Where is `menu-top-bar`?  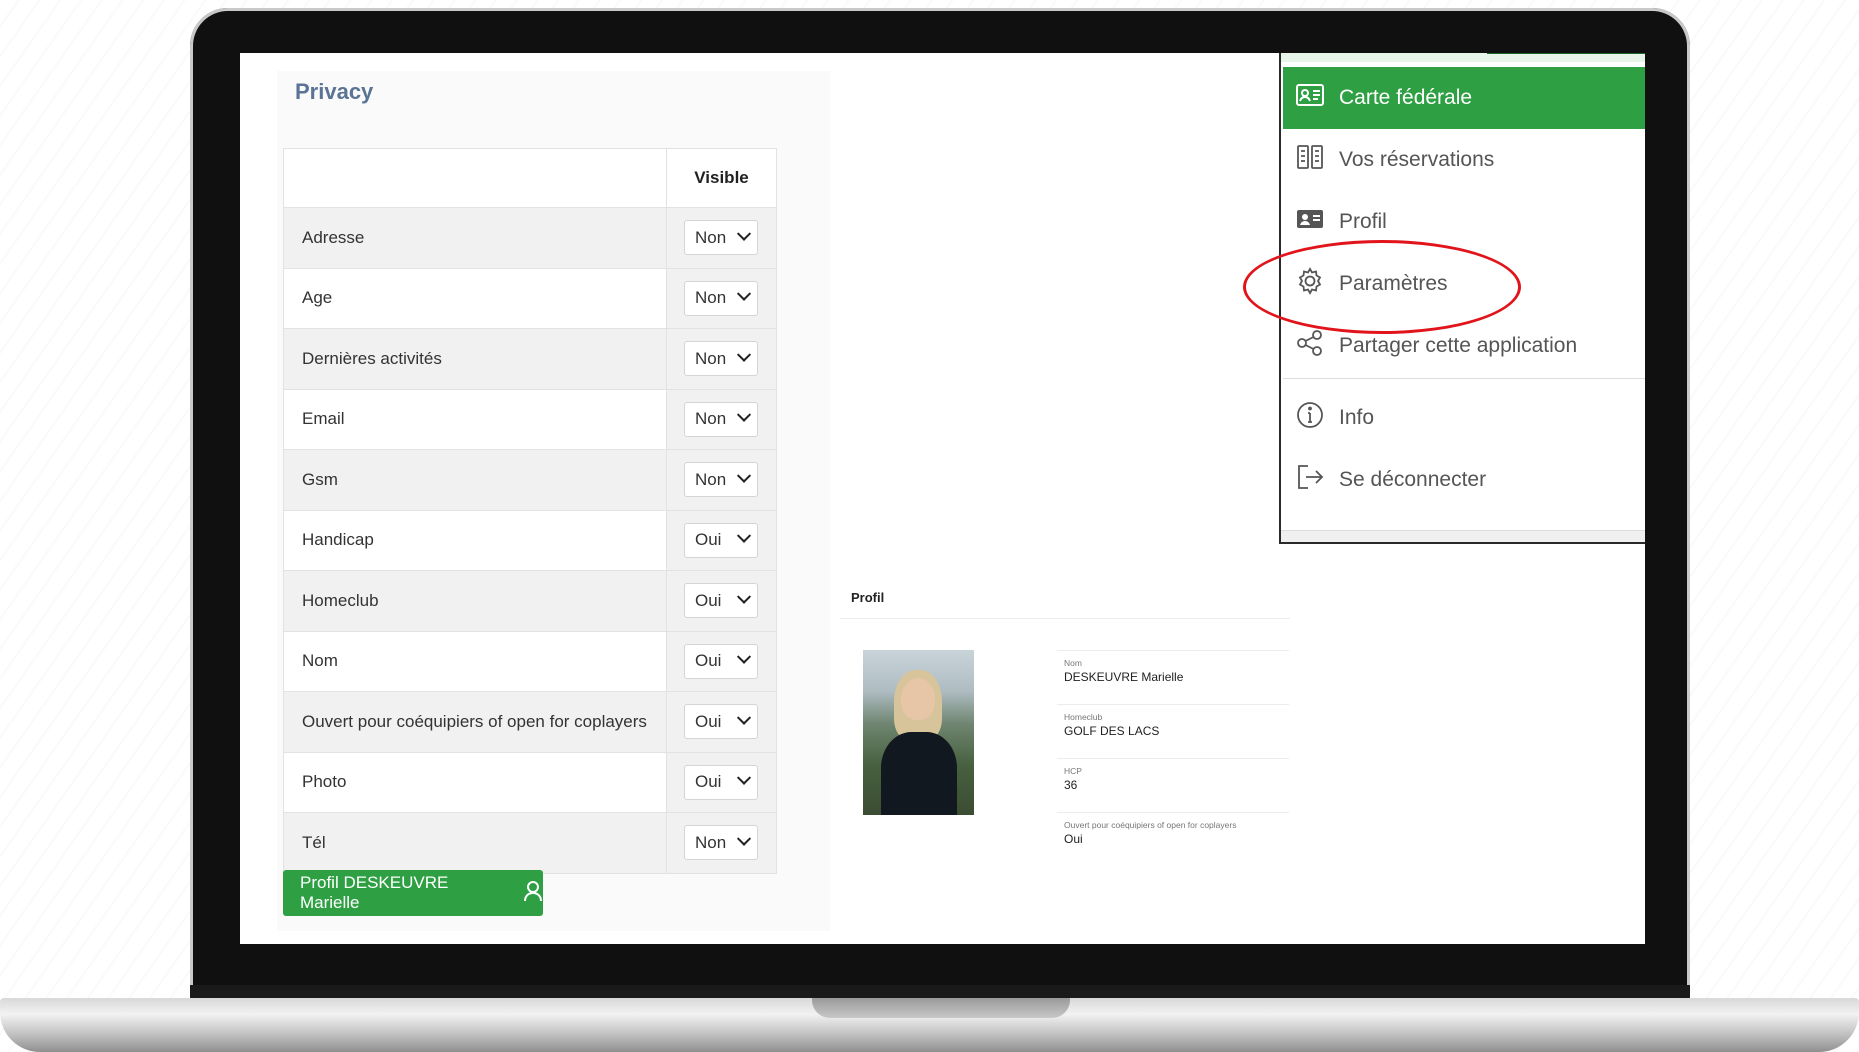
menu-top-bar is located at coordinates (1463, 57).